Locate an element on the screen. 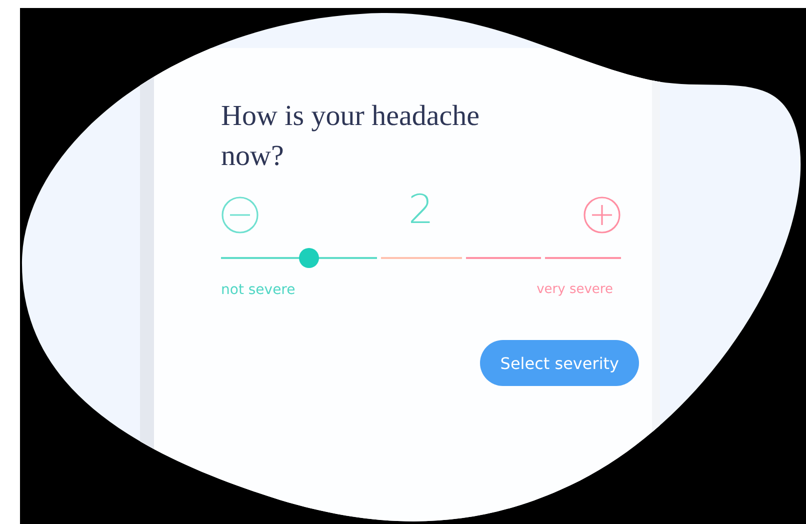 The height and width of the screenshot is (524, 806). severity-slider is located at coordinates (421, 258).